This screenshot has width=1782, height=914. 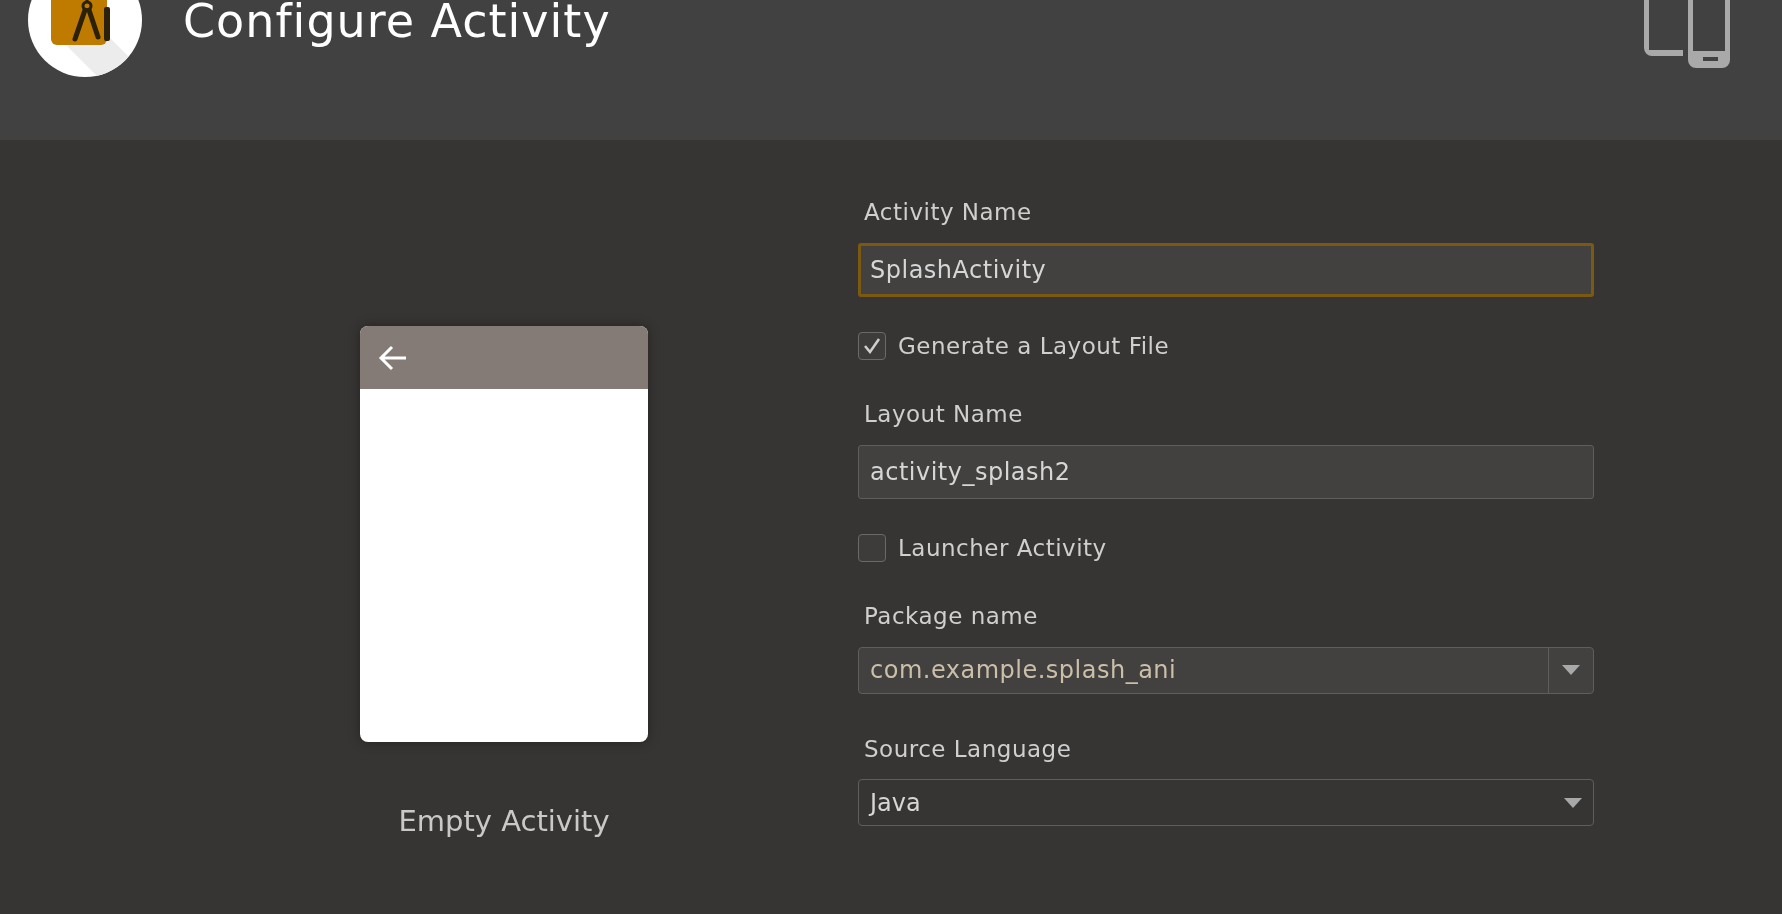 What do you see at coordinates (1226, 471) in the screenshot?
I see `text-input-field: activity_splash2` at bounding box center [1226, 471].